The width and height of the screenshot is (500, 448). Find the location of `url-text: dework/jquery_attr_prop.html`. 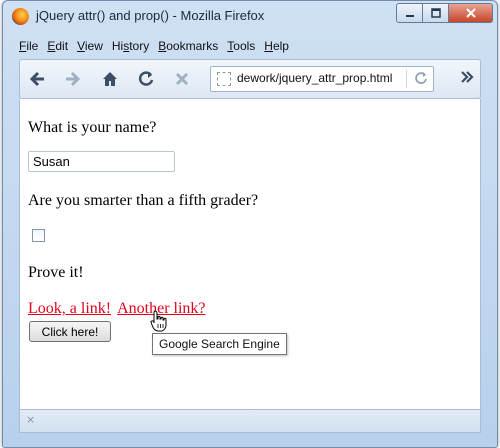

url-text: dework/jquery_attr_prop.html is located at coordinates (314, 78).